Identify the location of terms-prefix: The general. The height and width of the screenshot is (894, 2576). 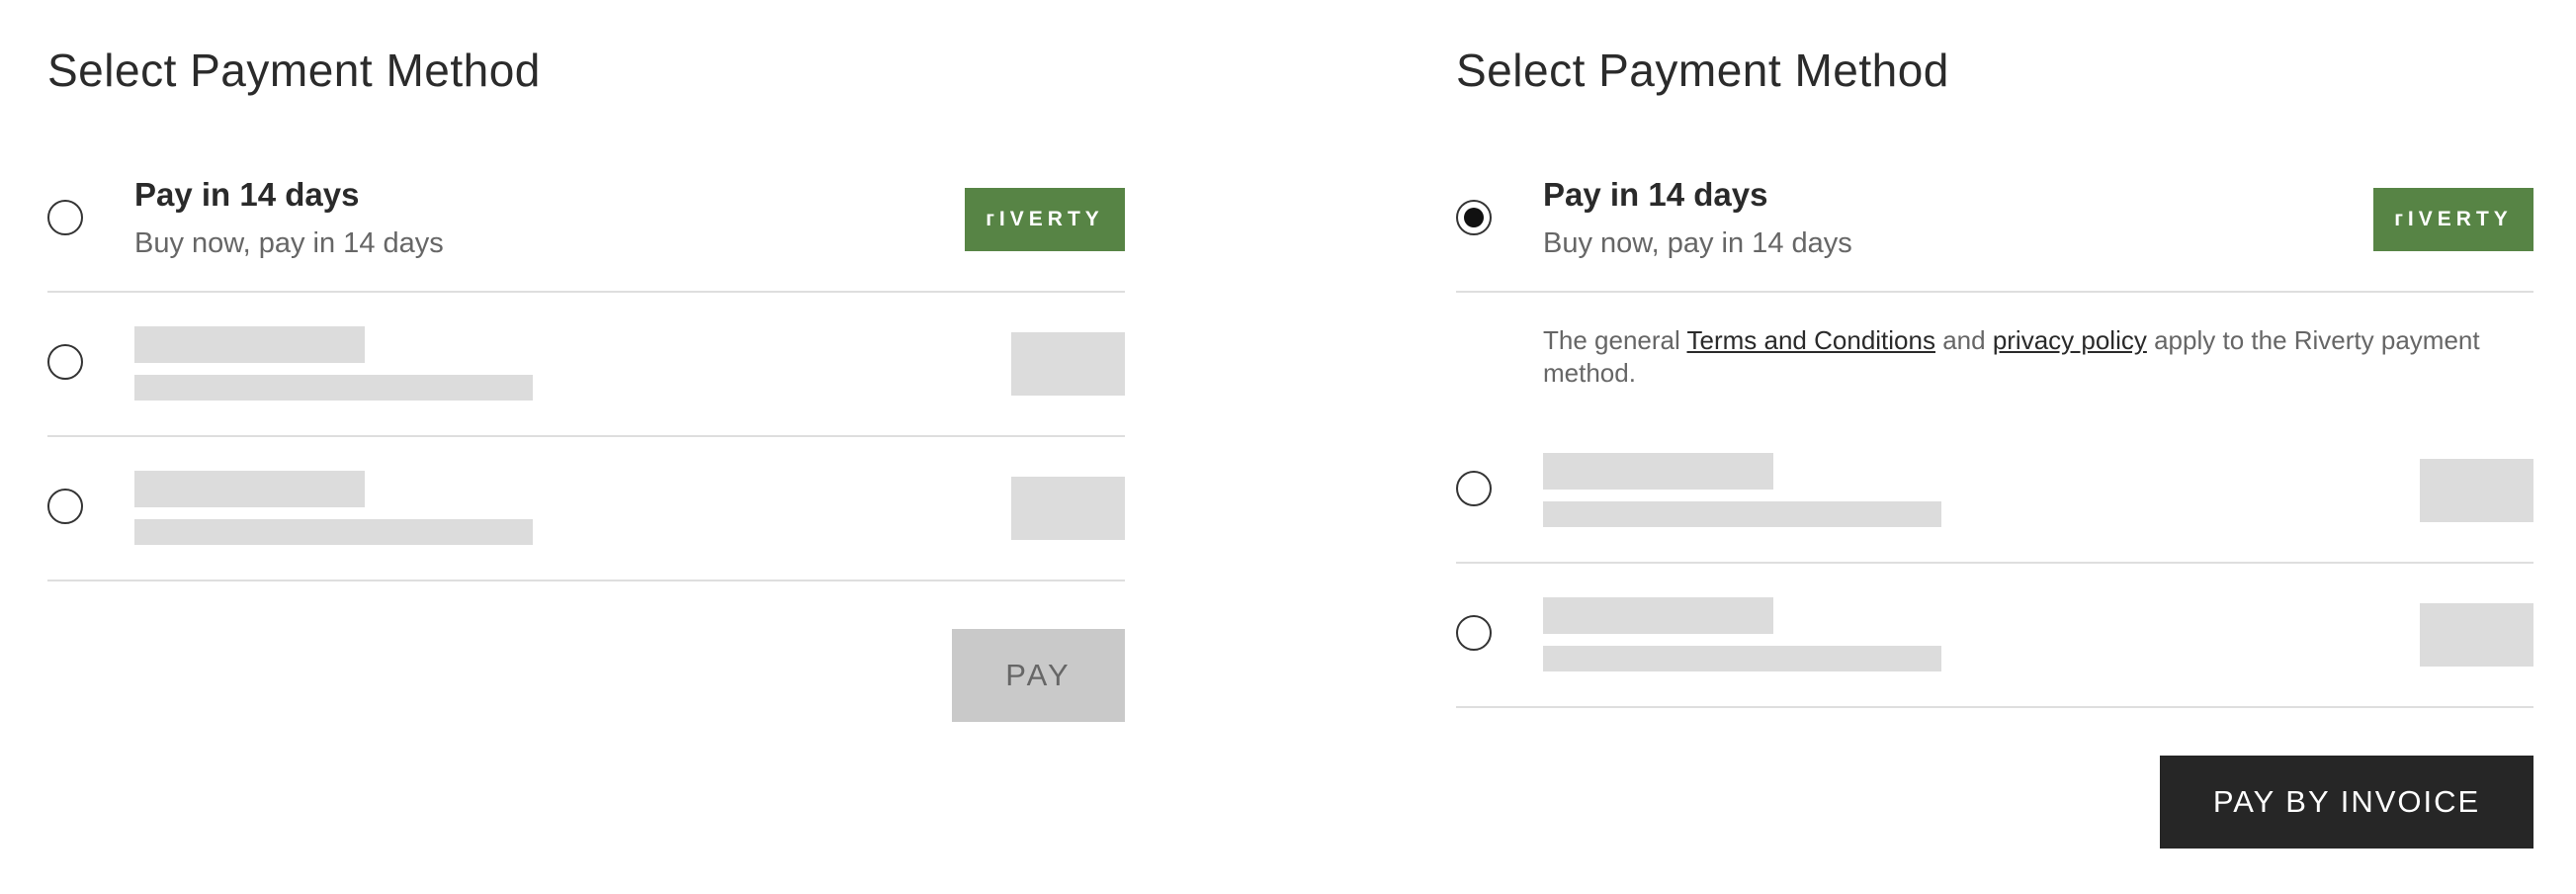
(1615, 340).